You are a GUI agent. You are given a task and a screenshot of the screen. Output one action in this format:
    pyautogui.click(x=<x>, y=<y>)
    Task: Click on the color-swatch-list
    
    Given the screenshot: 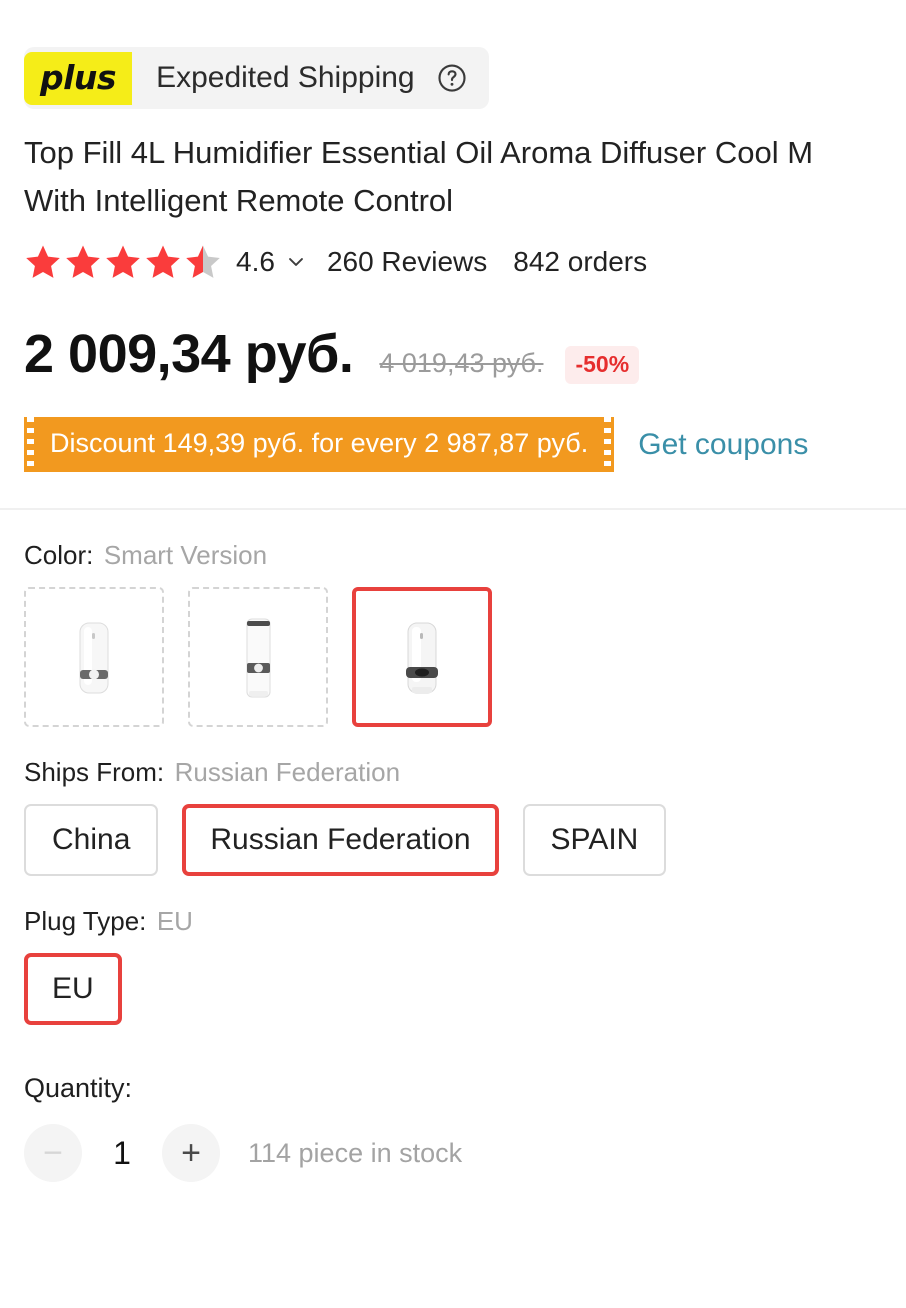 What is the action you would take?
    pyautogui.click(x=453, y=657)
    